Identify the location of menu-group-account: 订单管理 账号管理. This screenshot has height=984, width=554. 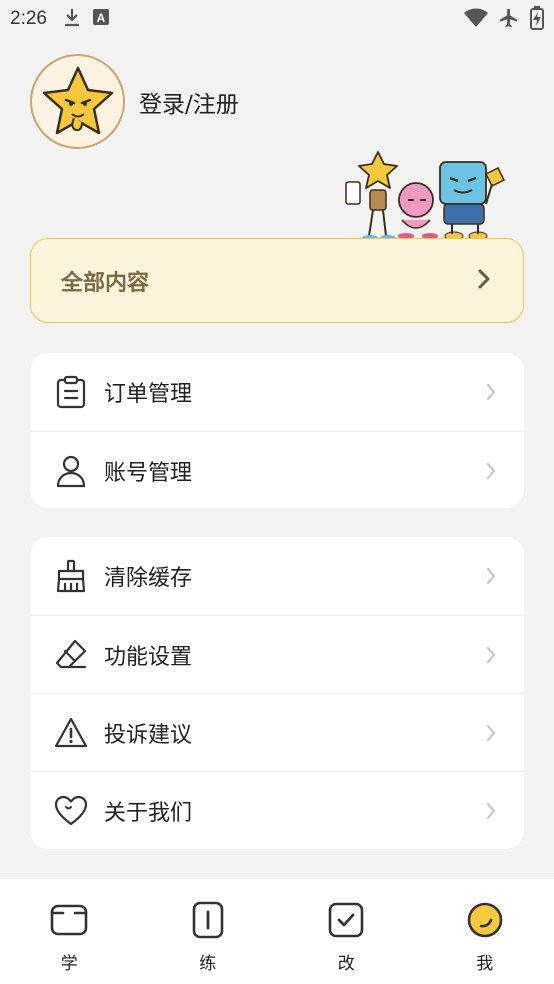
(277, 430).